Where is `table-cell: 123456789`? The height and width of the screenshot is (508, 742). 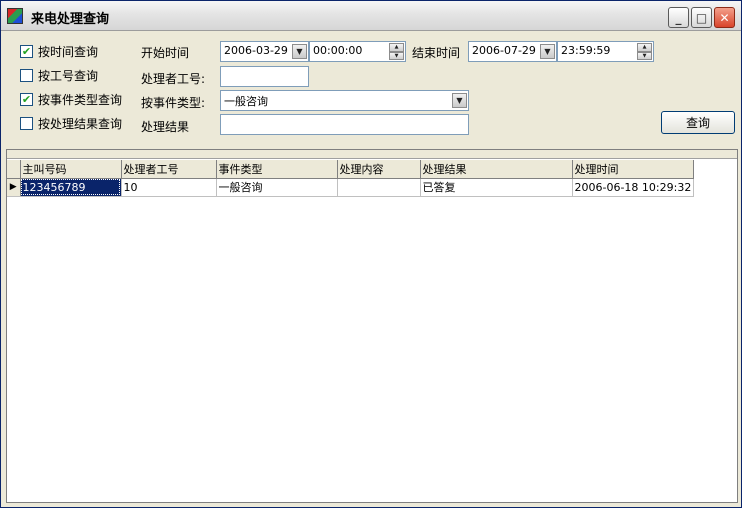
table-cell: 123456789 is located at coordinates (71, 187).